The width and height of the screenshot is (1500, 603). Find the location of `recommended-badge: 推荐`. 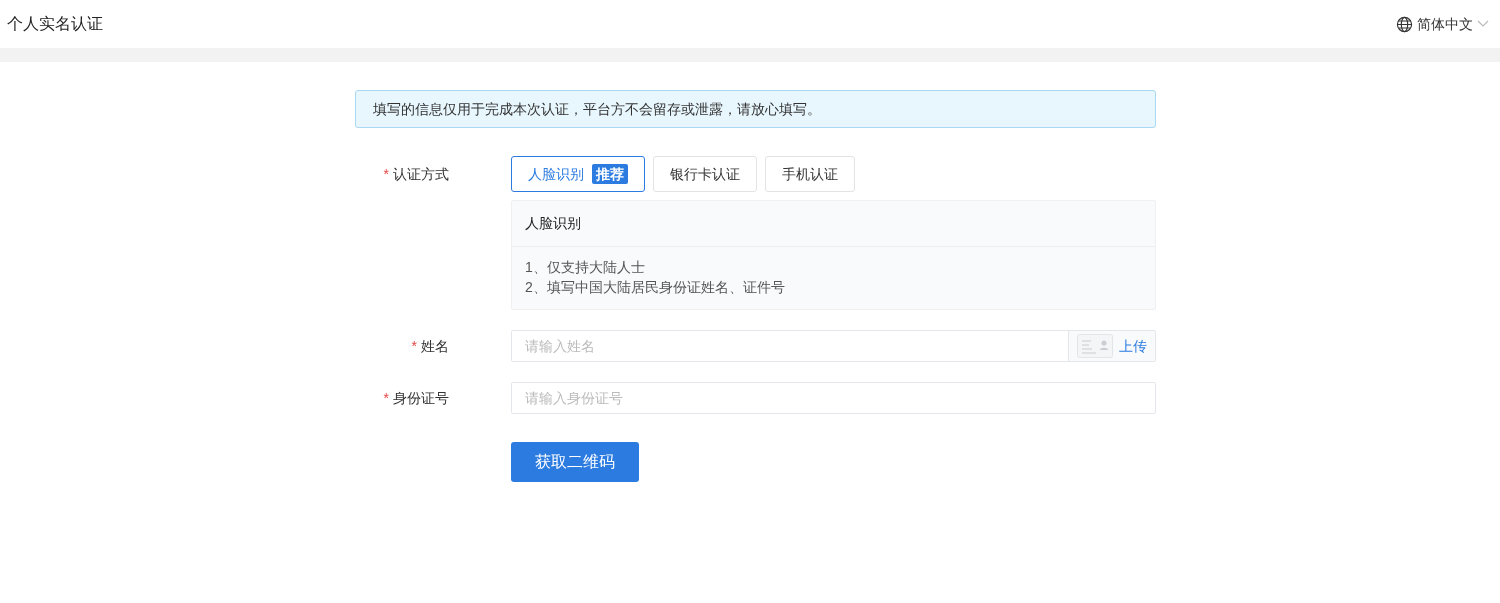

recommended-badge: 推荐 is located at coordinates (610, 174).